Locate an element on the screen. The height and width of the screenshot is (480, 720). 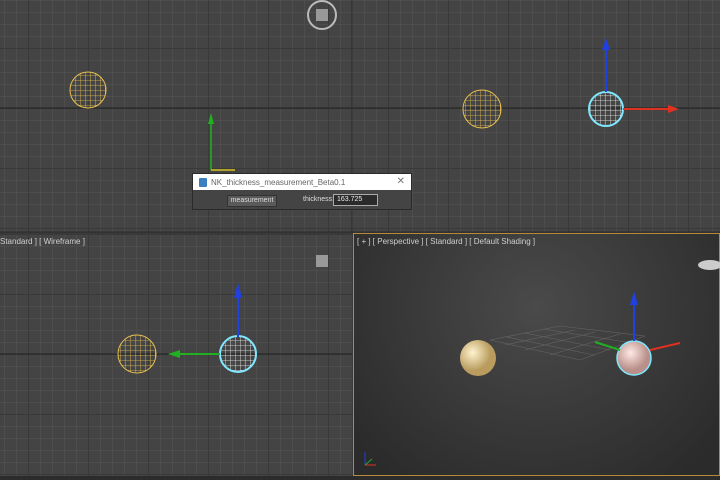
measurement-button: measurement is located at coordinates (252, 201).